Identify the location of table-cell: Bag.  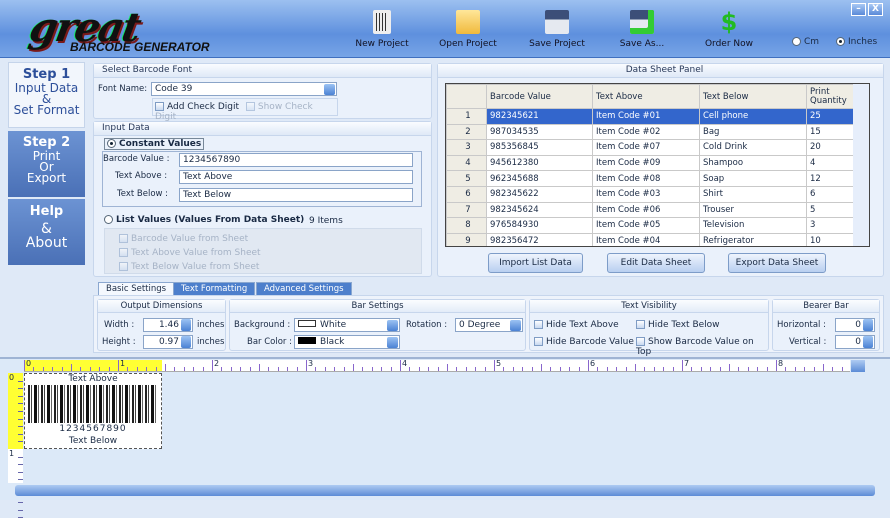
(753, 132).